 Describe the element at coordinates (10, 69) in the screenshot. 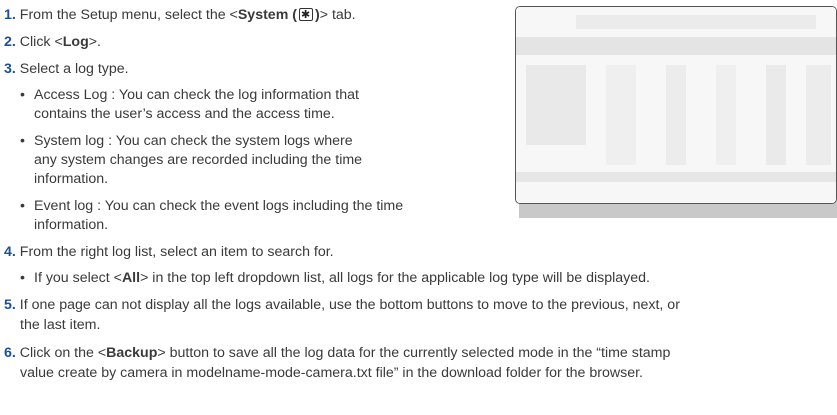

I see `step-number: 3.` at that location.